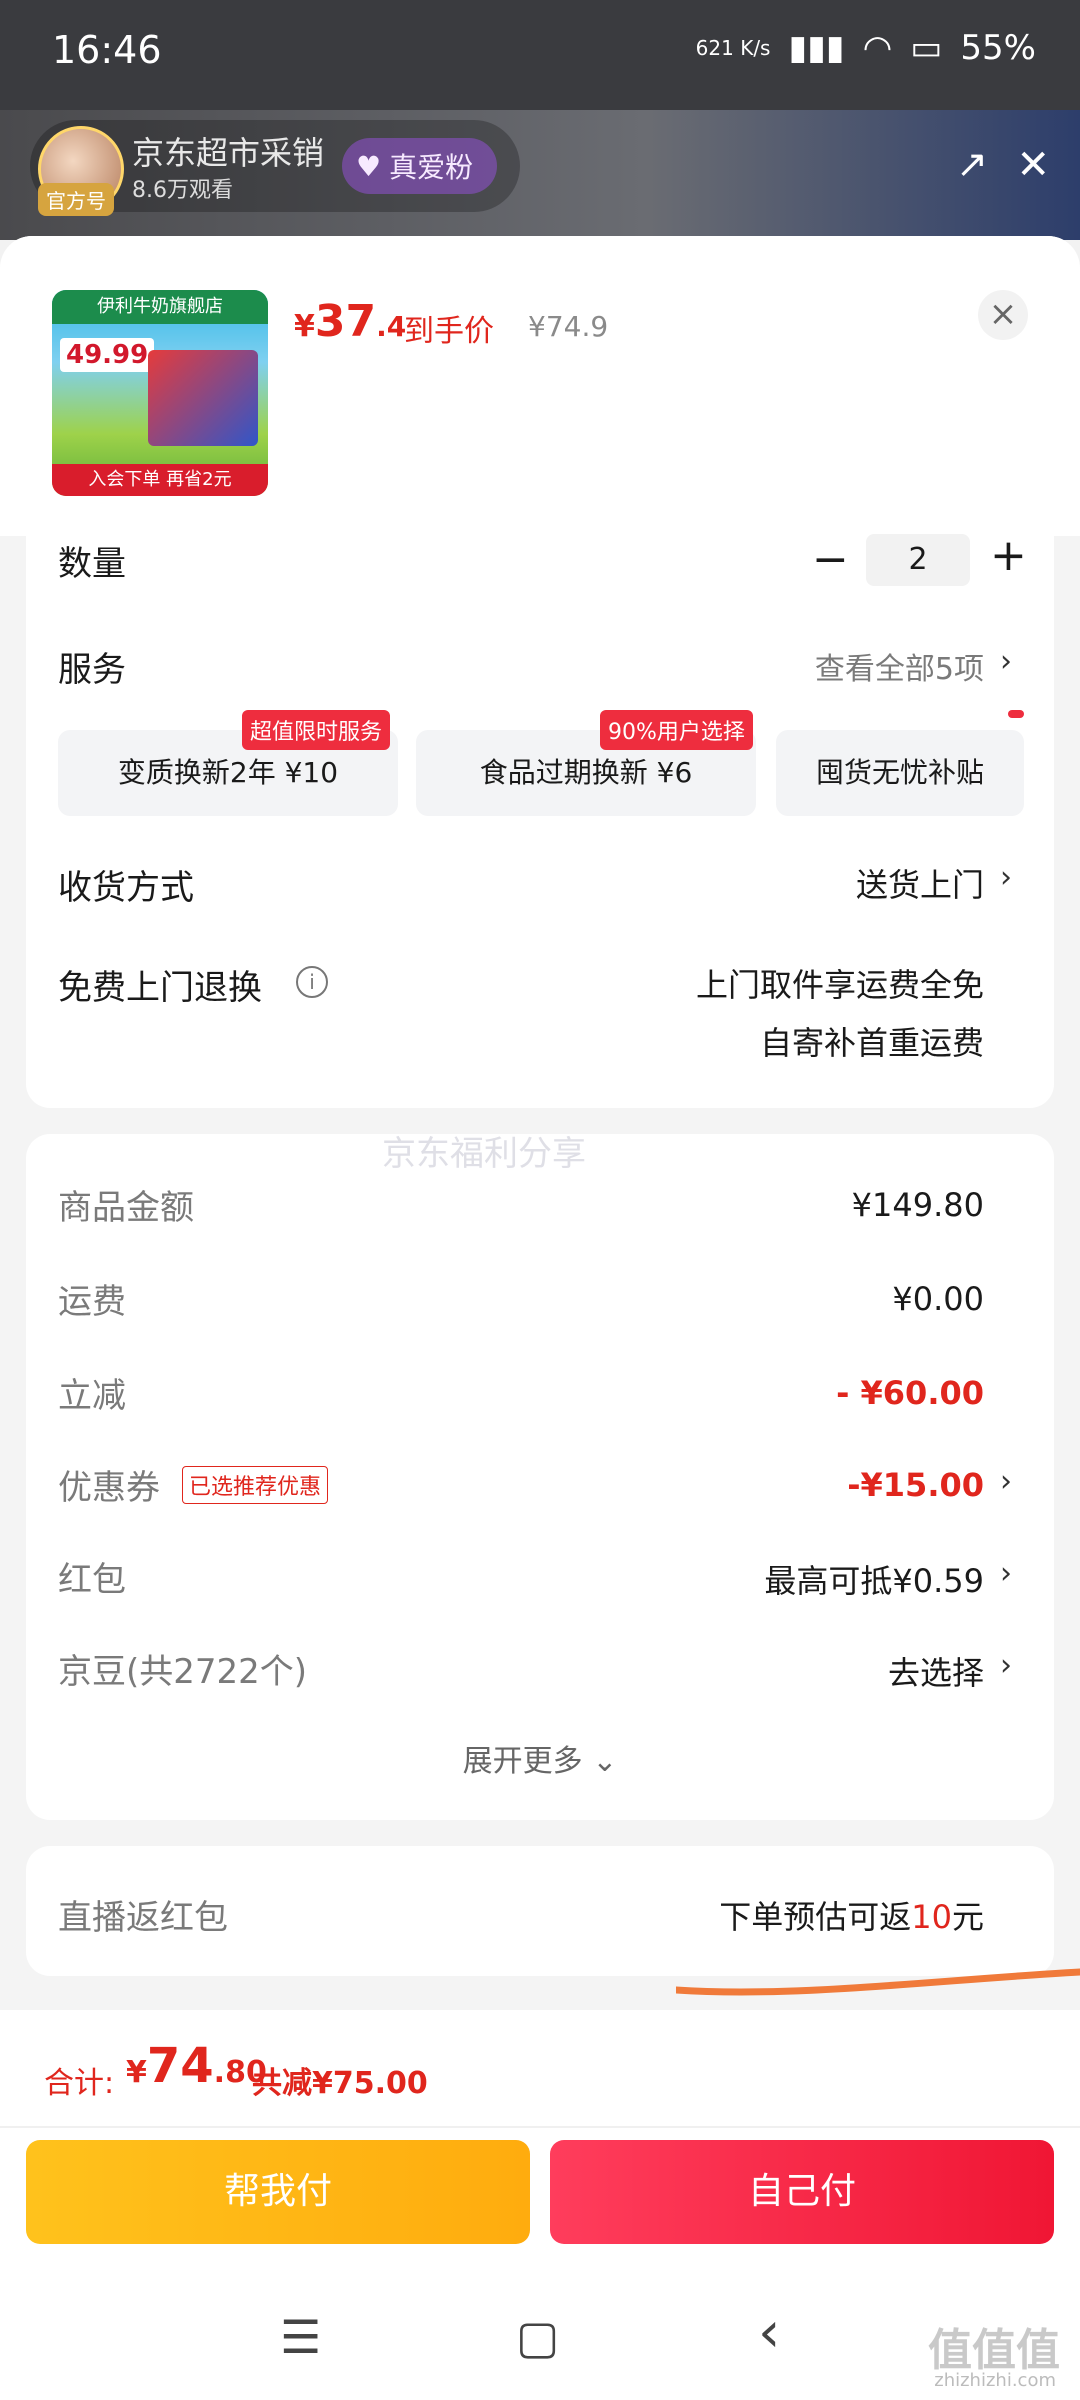 This screenshot has height=2400, width=1080. What do you see at coordinates (918, 560) in the screenshot?
I see `quantity-input: 2` at bounding box center [918, 560].